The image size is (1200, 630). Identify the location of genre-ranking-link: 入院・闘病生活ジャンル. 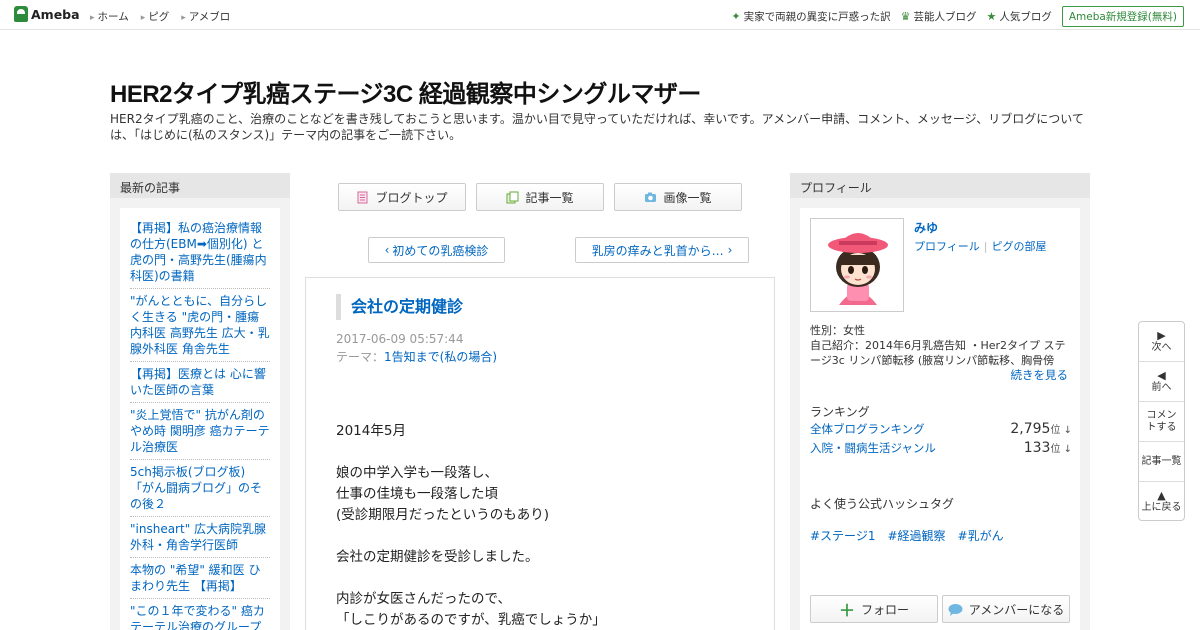
(873, 448).